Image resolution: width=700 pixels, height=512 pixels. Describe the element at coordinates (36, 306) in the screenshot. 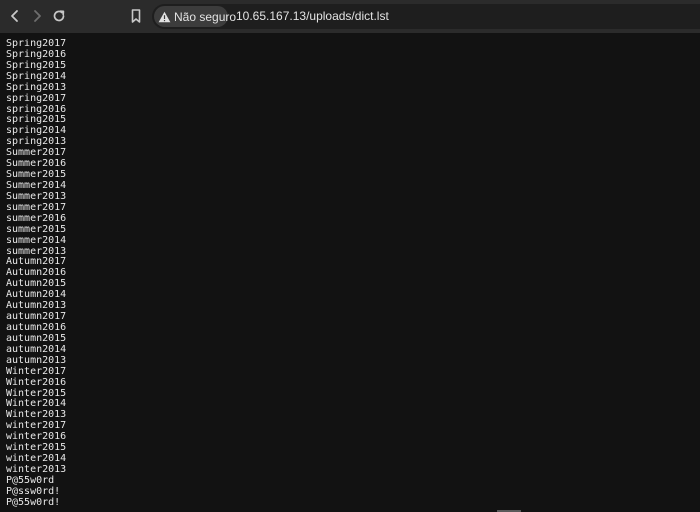

I see `text-line: Autumn2013` at that location.